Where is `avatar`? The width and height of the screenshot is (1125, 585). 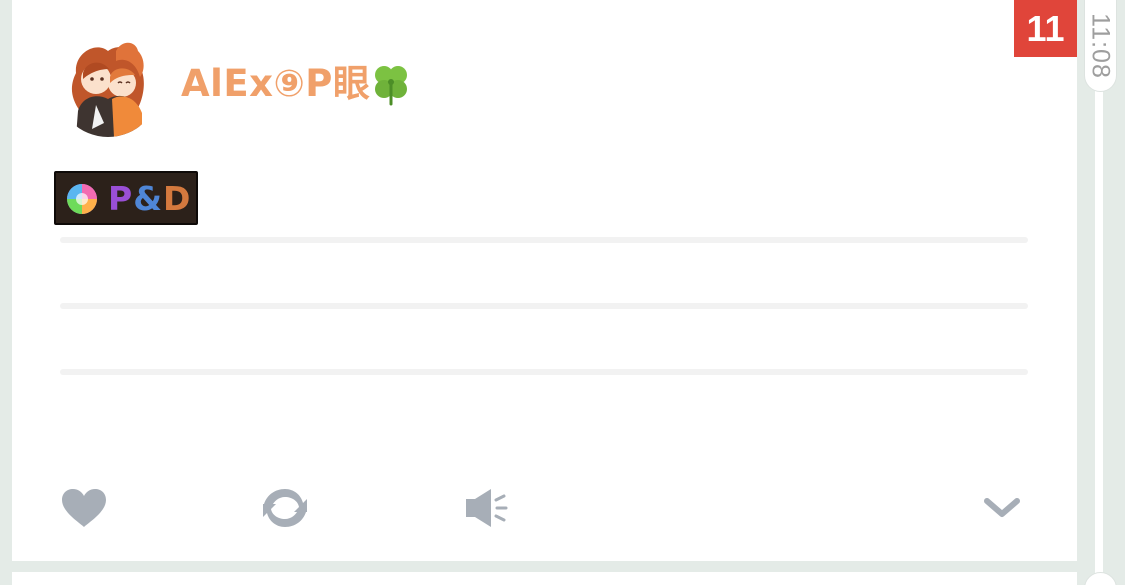
avatar is located at coordinates (108, 85).